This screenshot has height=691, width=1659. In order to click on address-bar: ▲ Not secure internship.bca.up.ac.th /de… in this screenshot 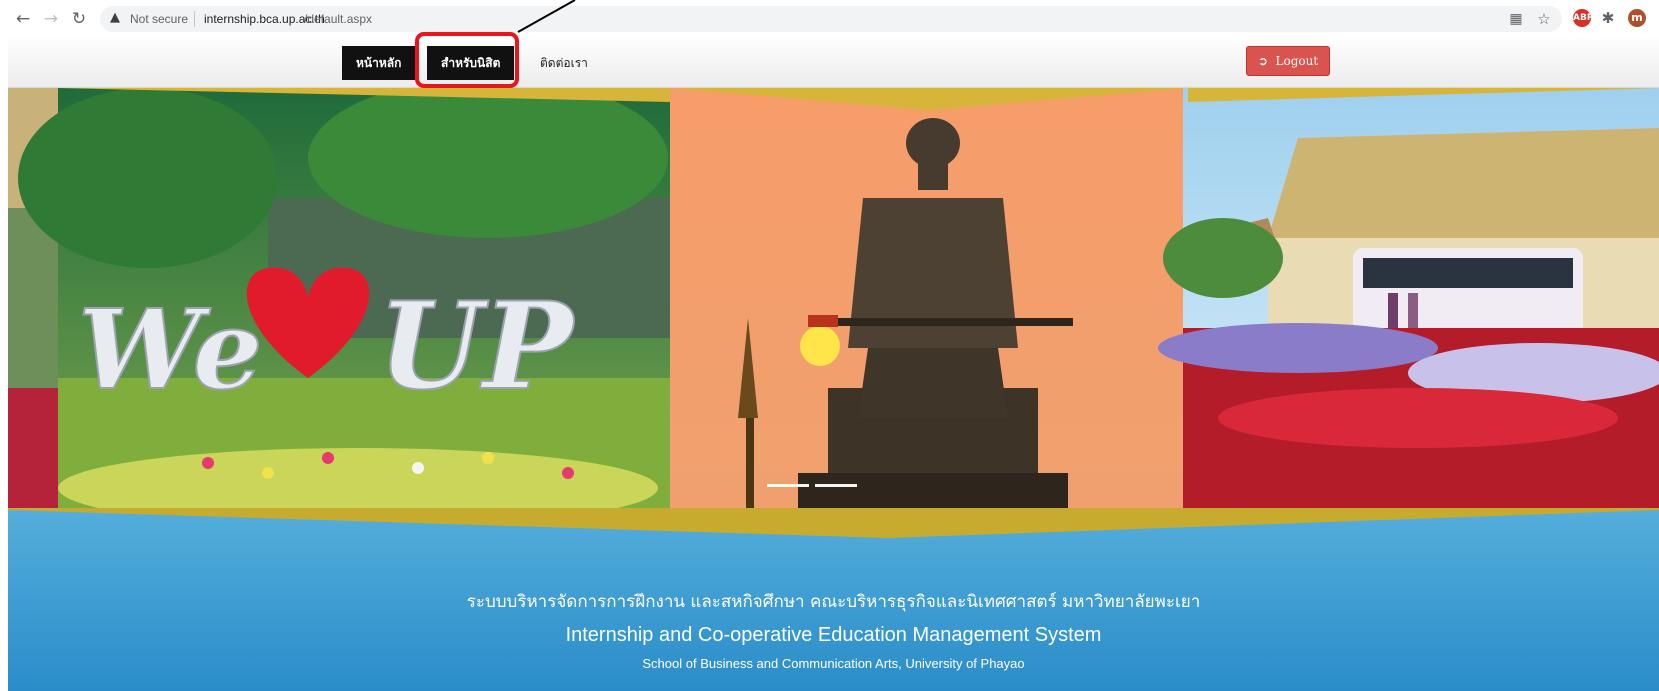, I will do `click(831, 19)`.